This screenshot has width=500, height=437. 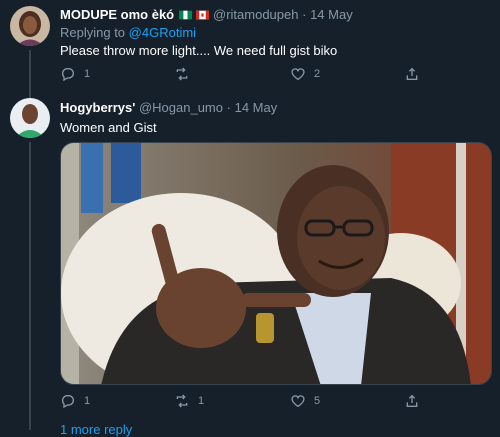 What do you see at coordinates (162, 32) in the screenshot?
I see `replying-to-link: @4GRotimi` at bounding box center [162, 32].